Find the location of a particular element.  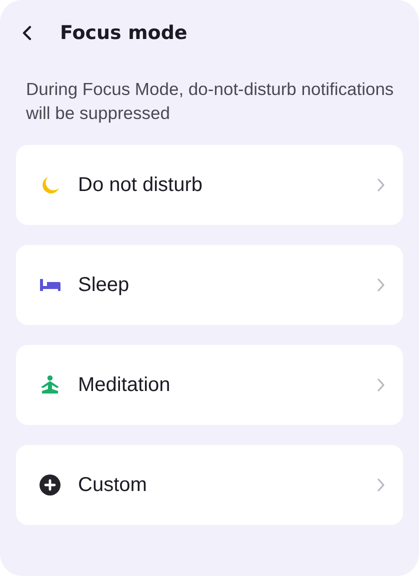

mode-item: Custom is located at coordinates (209, 485).